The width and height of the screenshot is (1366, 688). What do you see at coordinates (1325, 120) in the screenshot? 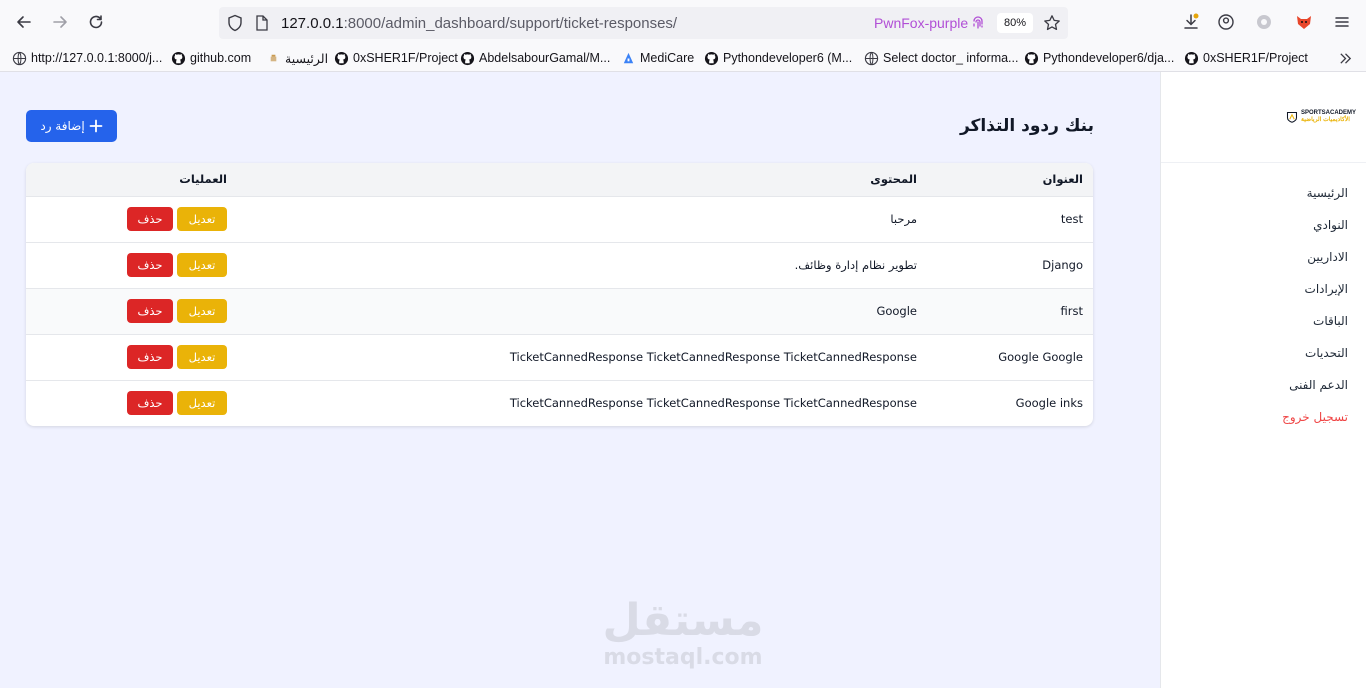
I see `logo-line-2: الأكاديميات الرياضية` at bounding box center [1325, 120].